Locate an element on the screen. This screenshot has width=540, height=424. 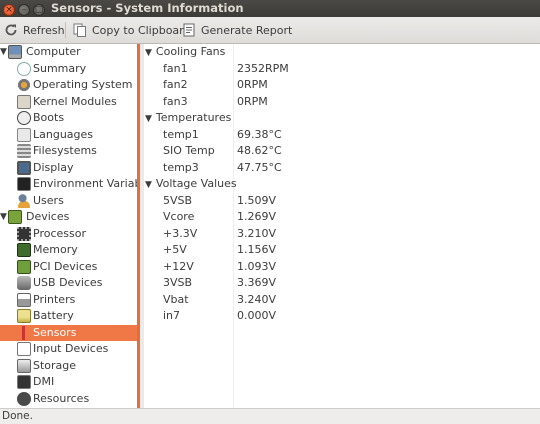
devices-icon is located at coordinates (15, 217).